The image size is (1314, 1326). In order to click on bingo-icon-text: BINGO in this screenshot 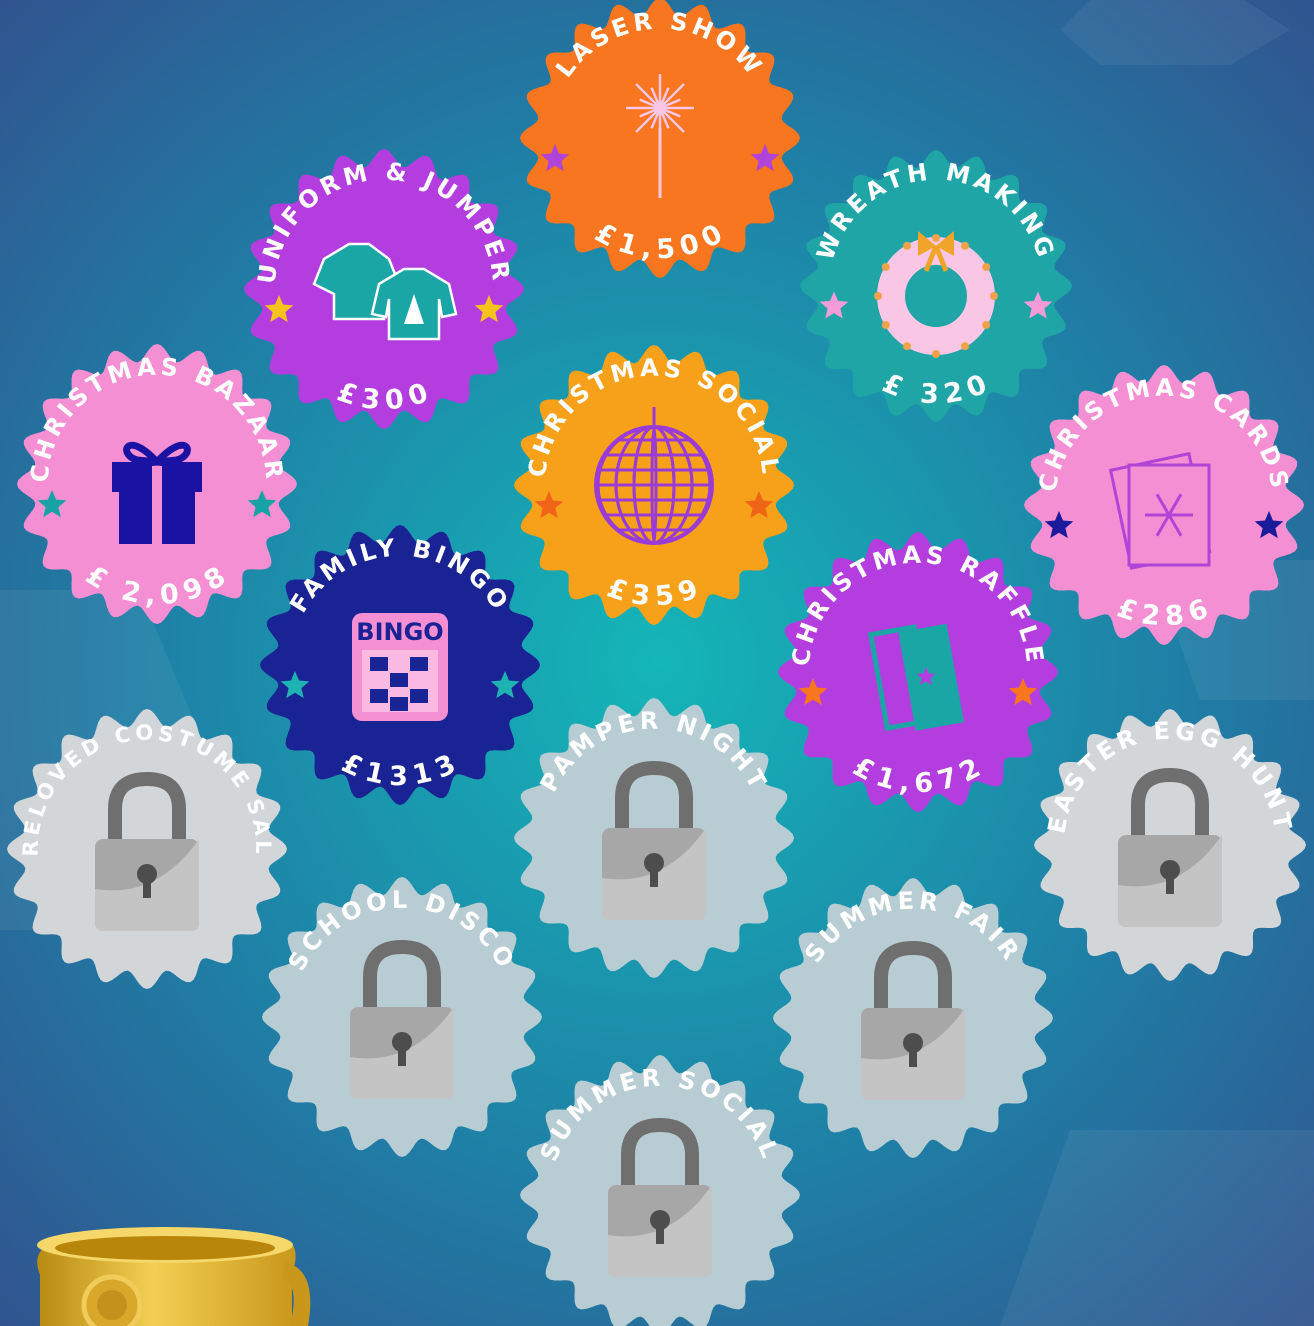, I will do `click(399, 632)`.